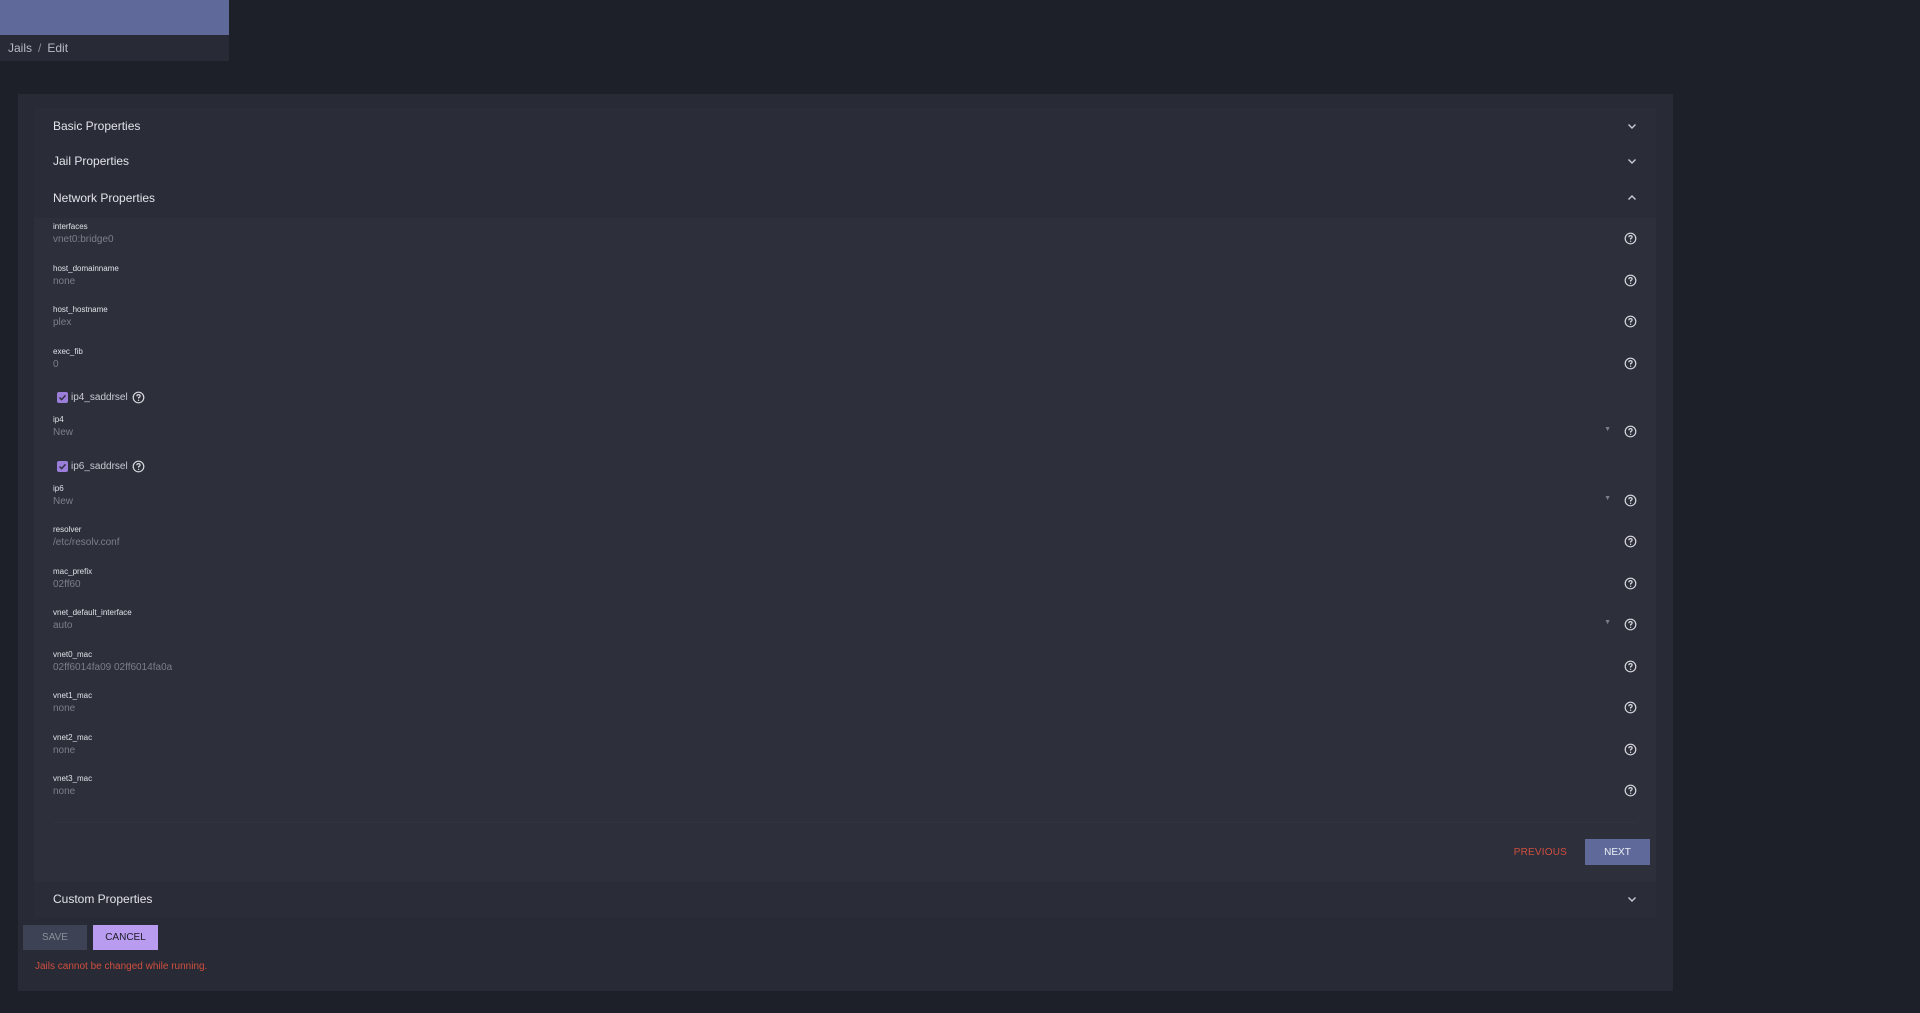  What do you see at coordinates (83, 239) in the screenshot?
I see `interfaces-input: vnet0:bridge0` at bounding box center [83, 239].